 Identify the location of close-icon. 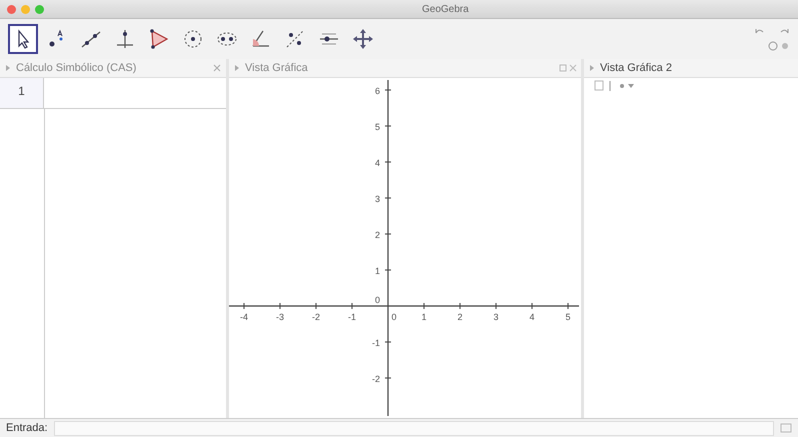
(217, 68).